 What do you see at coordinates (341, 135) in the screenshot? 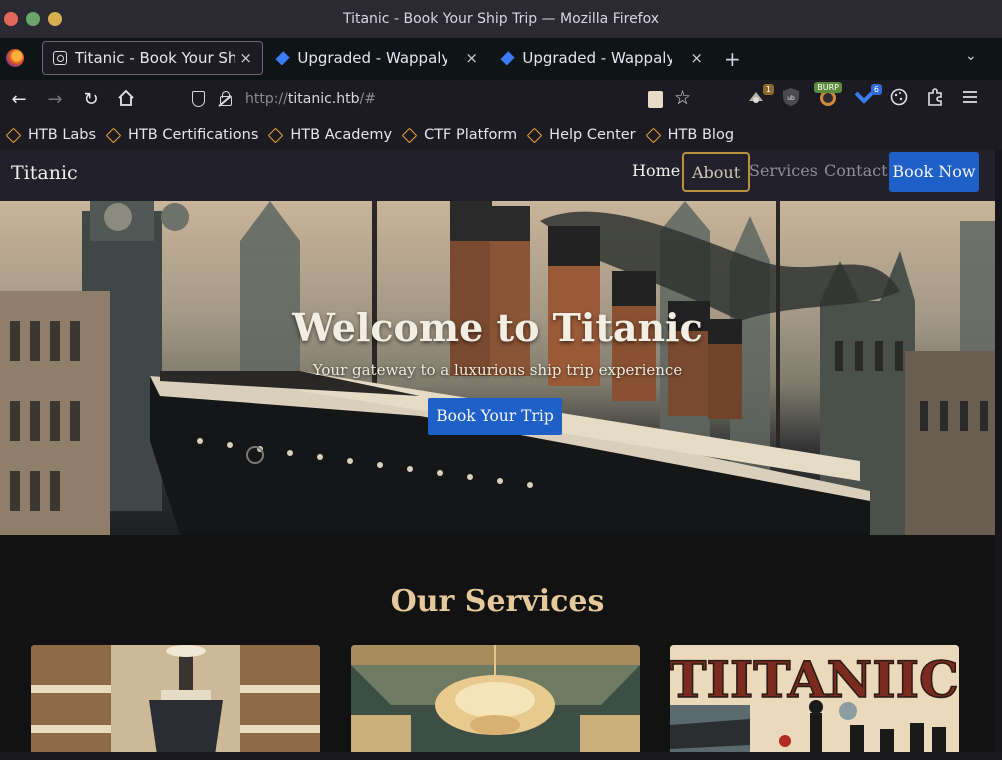
I see `bookmark-label: HTB Academy` at bounding box center [341, 135].